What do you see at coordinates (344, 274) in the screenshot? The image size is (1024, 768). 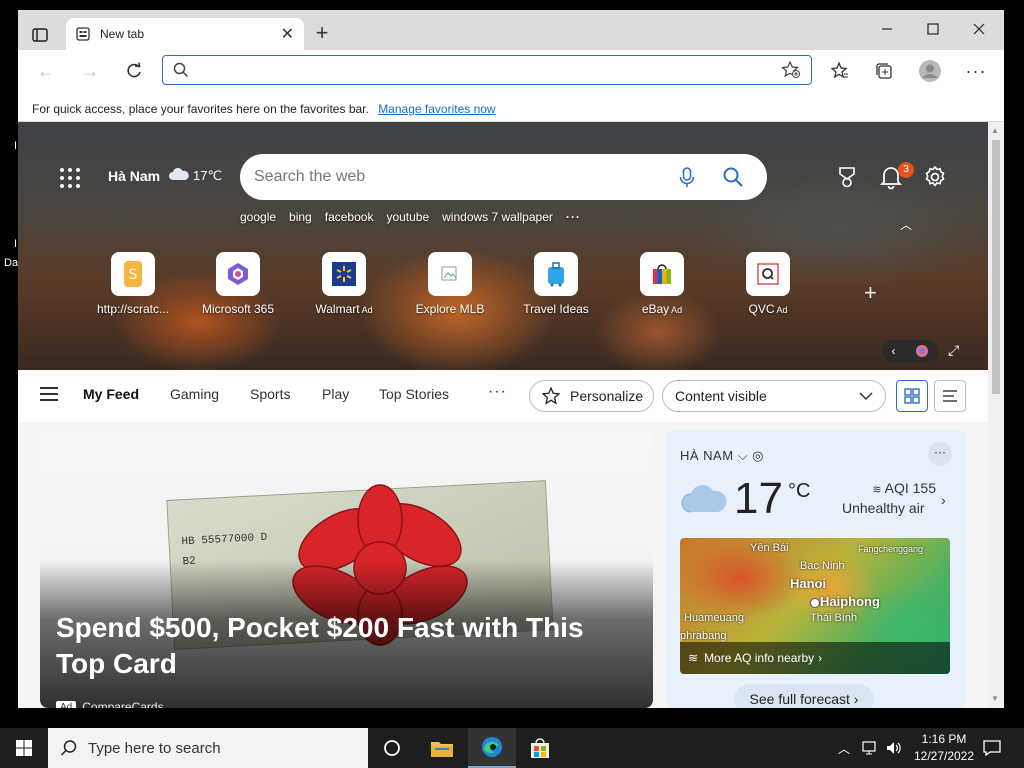 I see `walmart-icon` at bounding box center [344, 274].